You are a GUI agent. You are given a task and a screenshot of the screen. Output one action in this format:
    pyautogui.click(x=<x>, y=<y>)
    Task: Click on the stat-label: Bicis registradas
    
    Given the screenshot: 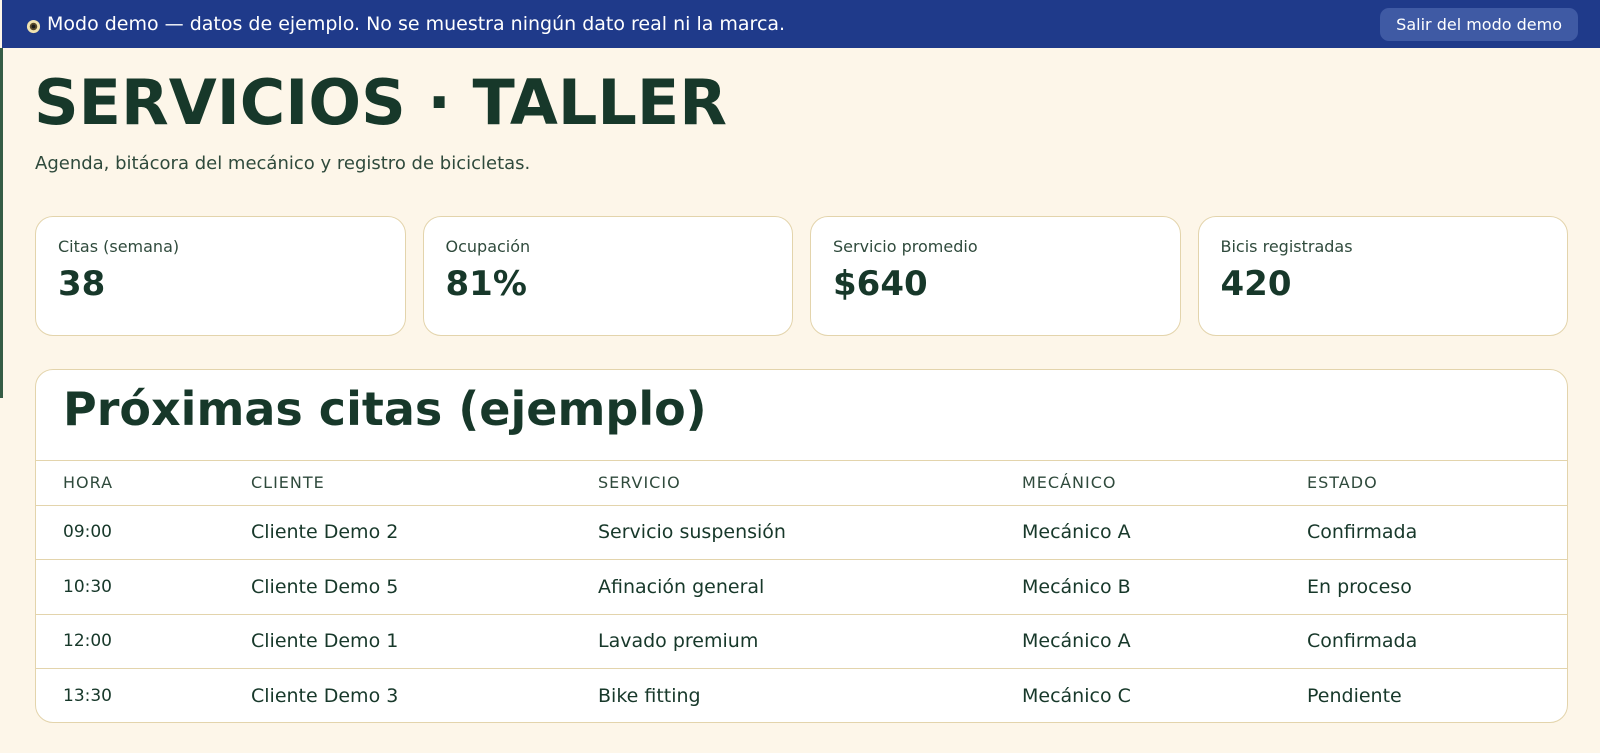 What is the action you would take?
    pyautogui.click(x=1286, y=246)
    